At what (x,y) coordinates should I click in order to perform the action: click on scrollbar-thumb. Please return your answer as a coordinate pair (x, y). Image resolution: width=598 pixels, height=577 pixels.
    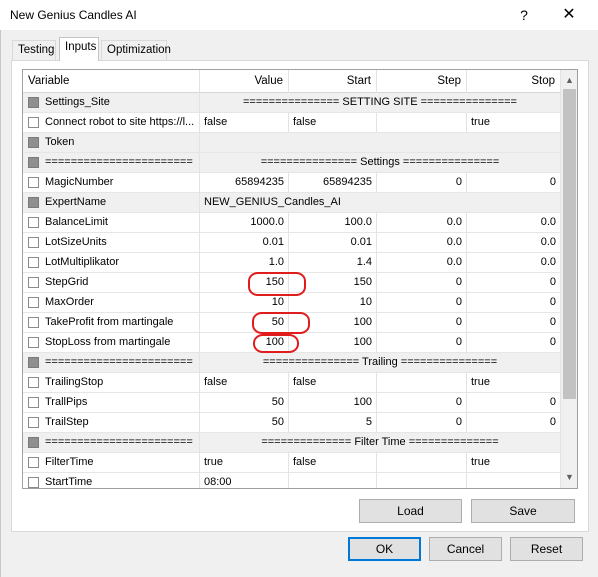
    Looking at the image, I should click on (569, 244).